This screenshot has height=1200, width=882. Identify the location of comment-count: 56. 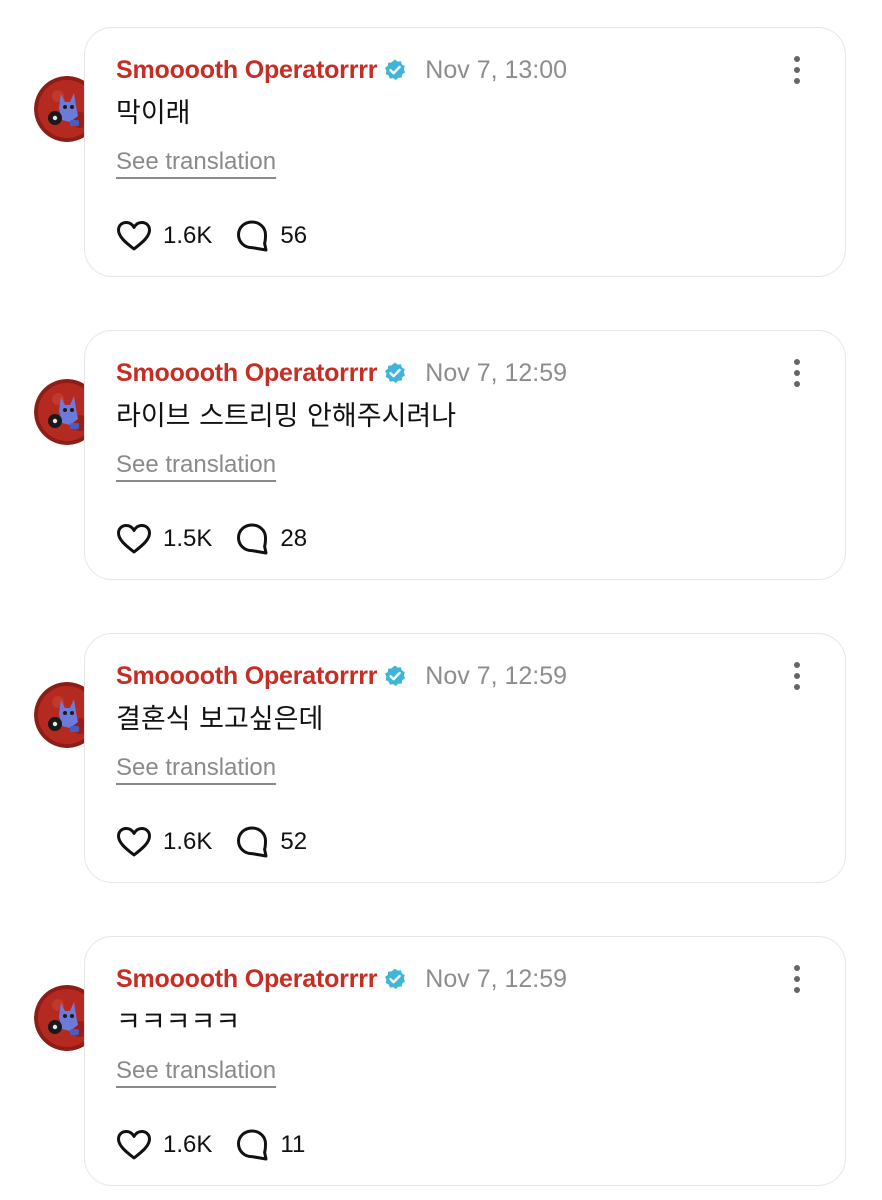
(294, 235).